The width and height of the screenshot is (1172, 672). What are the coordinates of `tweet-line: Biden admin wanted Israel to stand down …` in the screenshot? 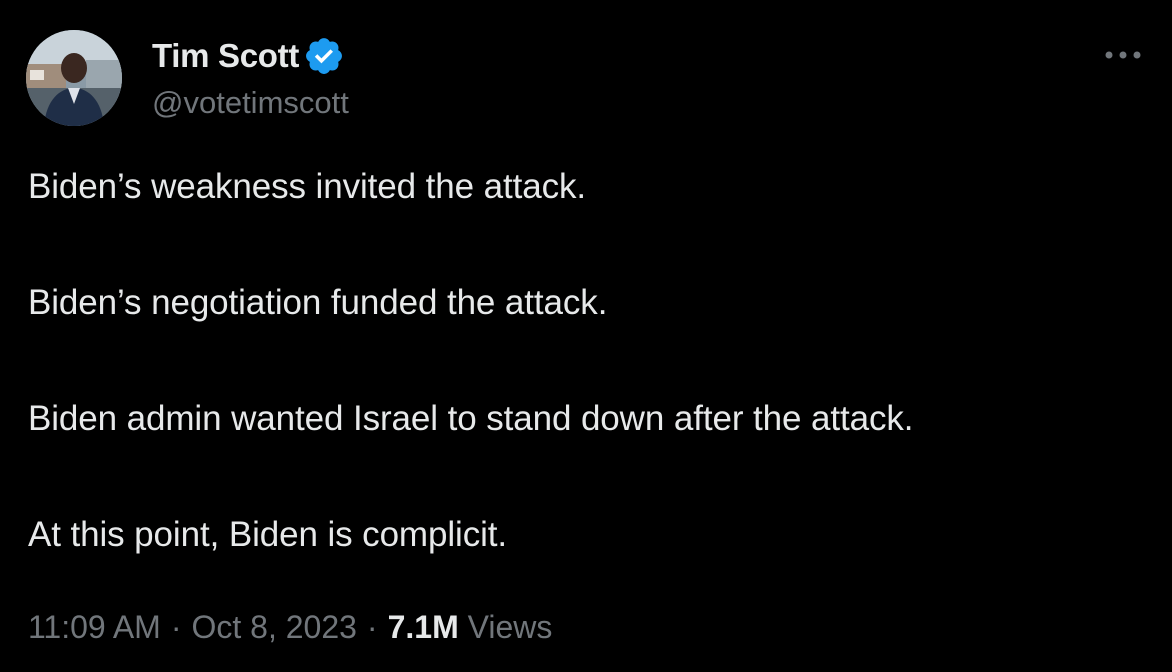 It's located at (471, 418).